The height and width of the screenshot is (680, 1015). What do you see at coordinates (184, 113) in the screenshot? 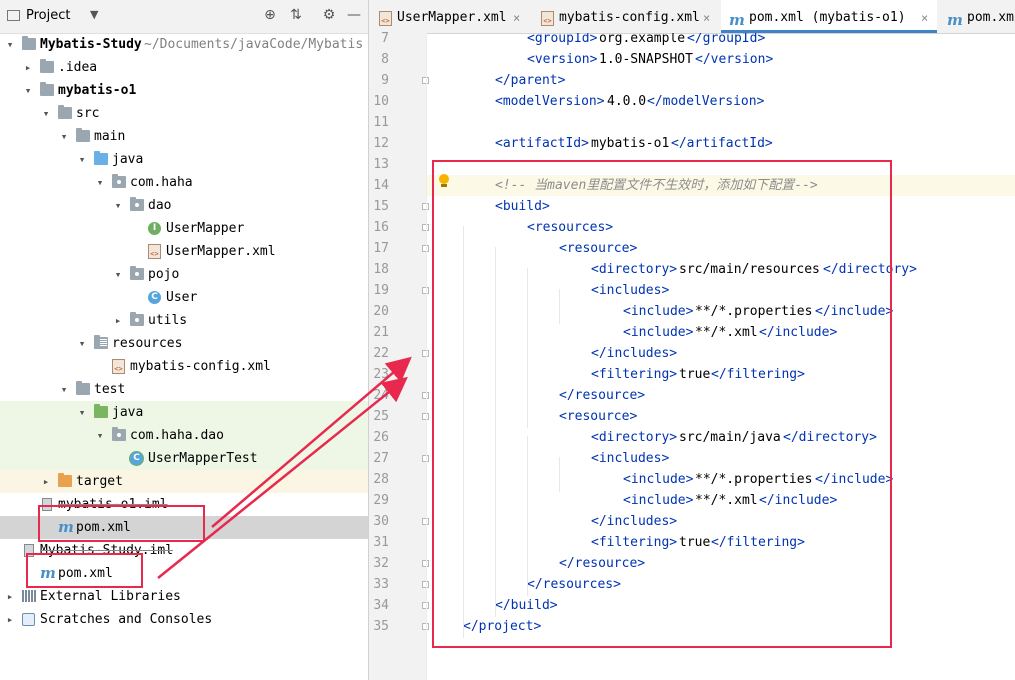
I see `tree-item-src: ▾ src` at bounding box center [184, 113].